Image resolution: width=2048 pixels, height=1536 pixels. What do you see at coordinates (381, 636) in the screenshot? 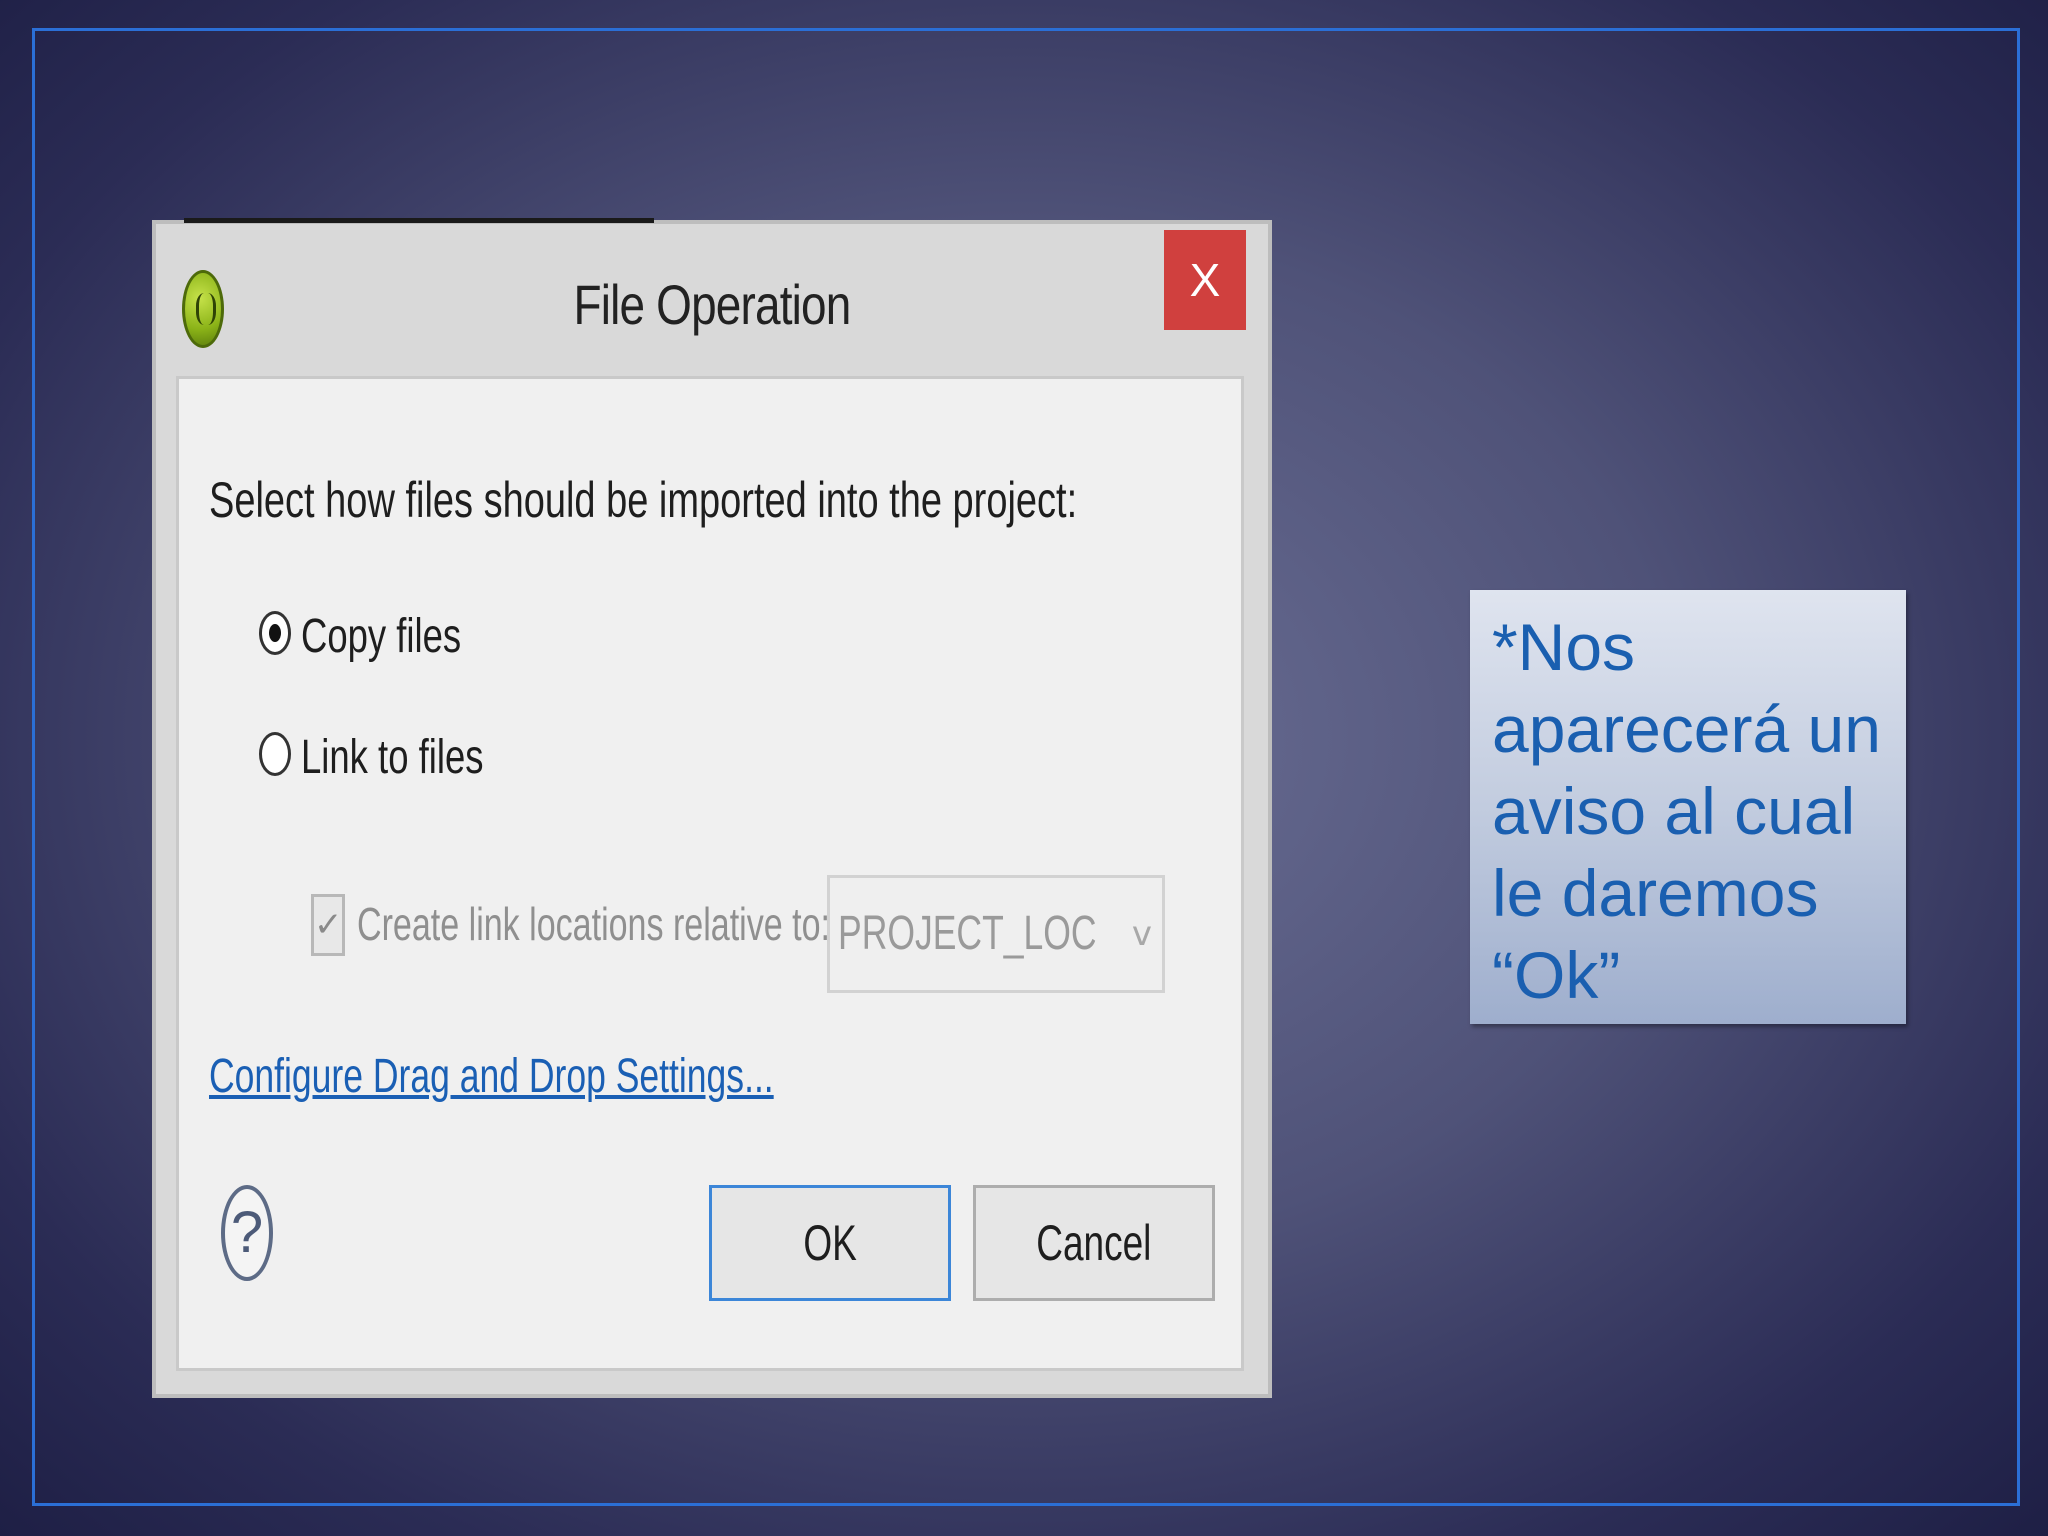
I see `copy-files-label: Copy files` at bounding box center [381, 636].